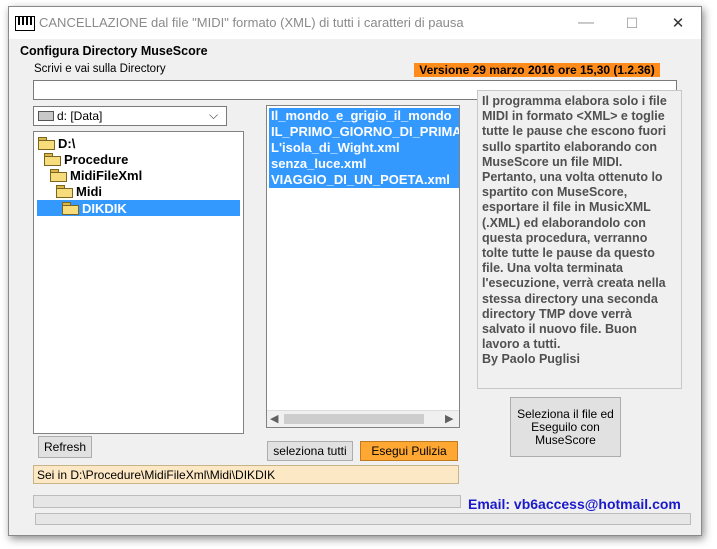  Describe the element at coordinates (80, 116) in the screenshot. I see `drive-select-value: d: [Data]` at that location.